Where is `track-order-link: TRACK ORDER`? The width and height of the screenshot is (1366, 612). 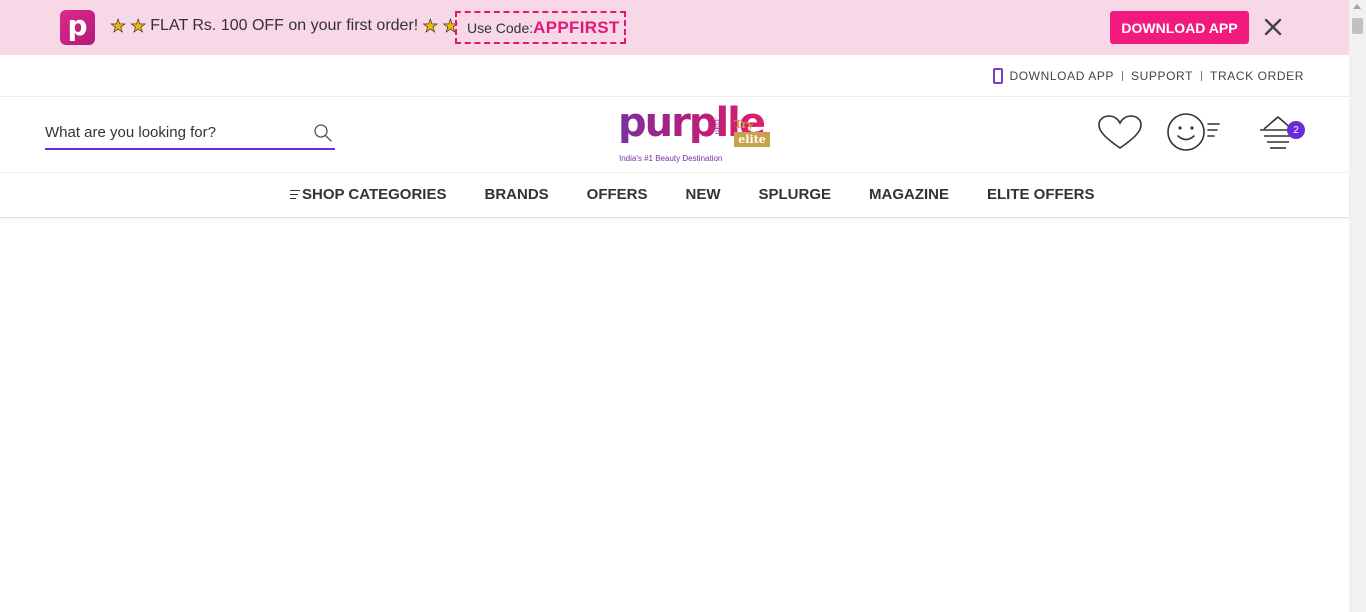
track-order-link: TRACK ORDER is located at coordinates (1257, 76).